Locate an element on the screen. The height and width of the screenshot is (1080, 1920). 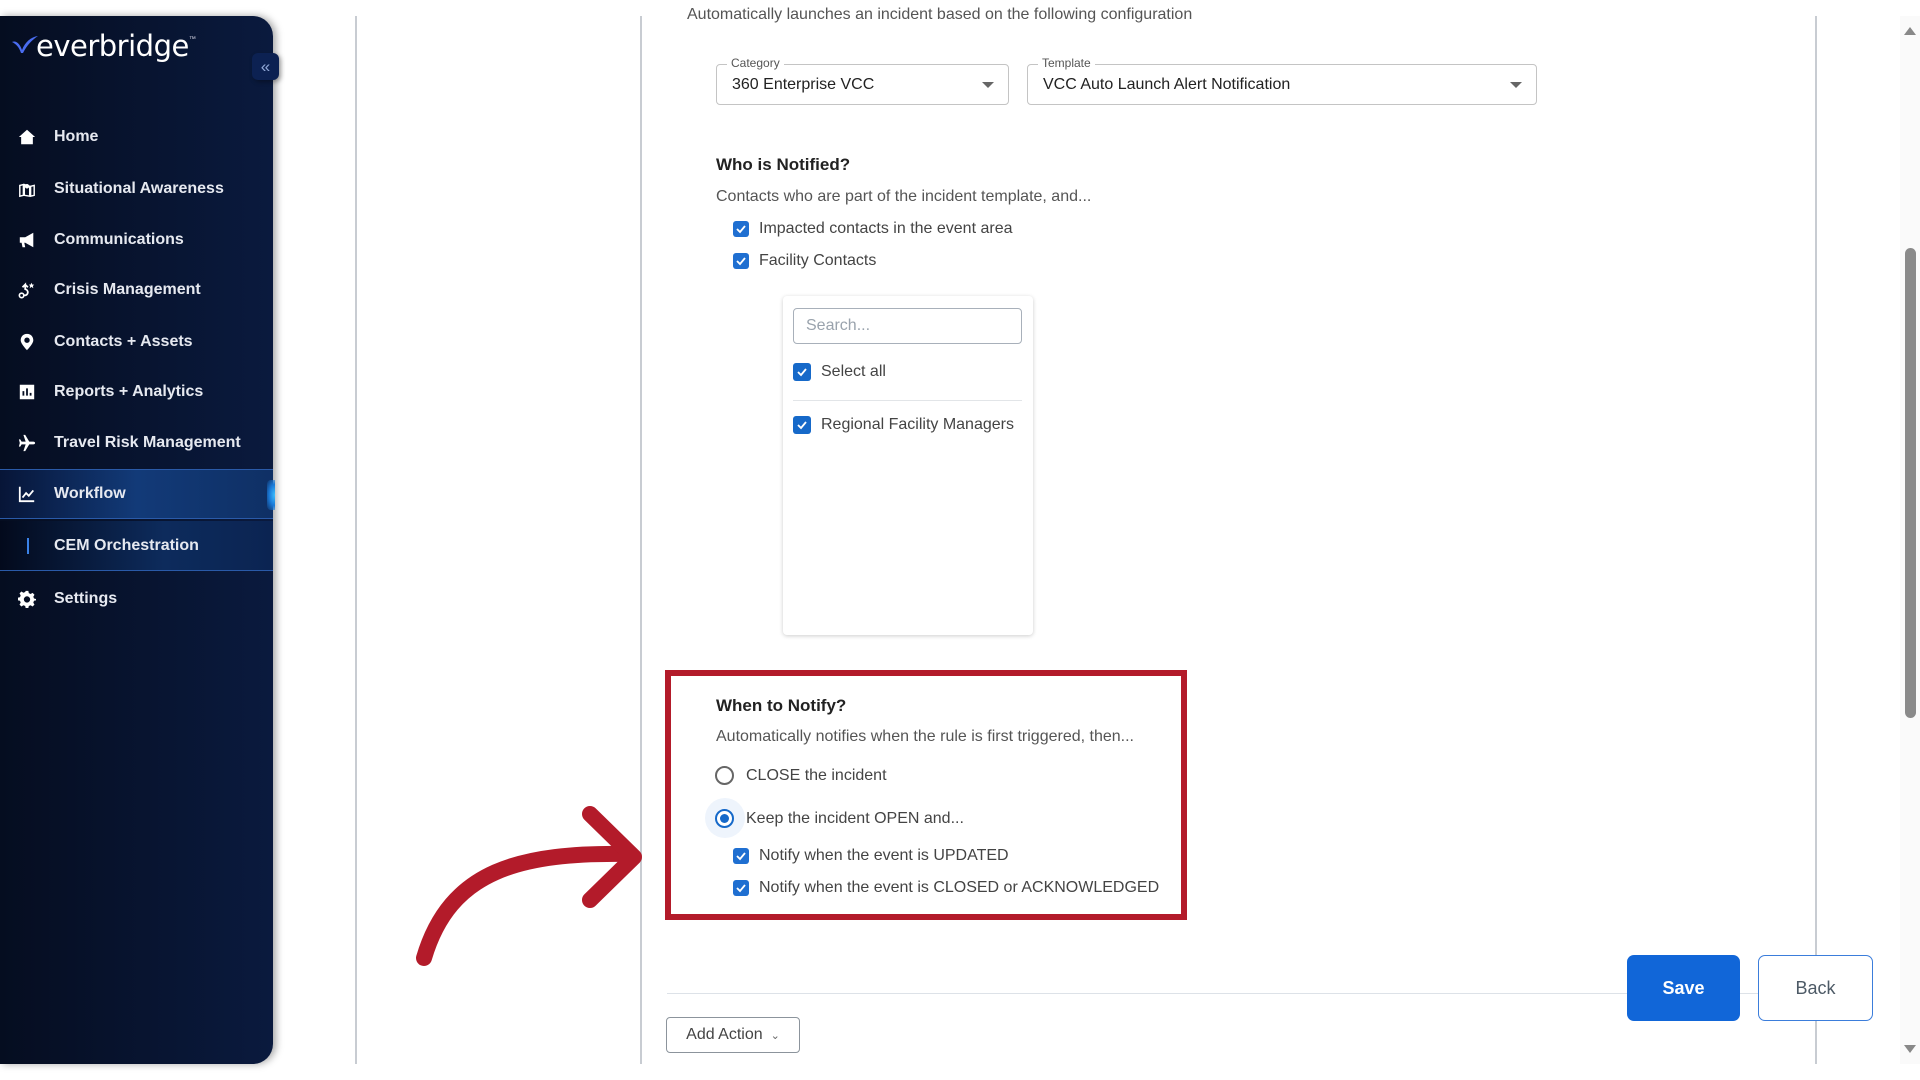
sidebar-item-label: Communications is located at coordinates (119, 239).